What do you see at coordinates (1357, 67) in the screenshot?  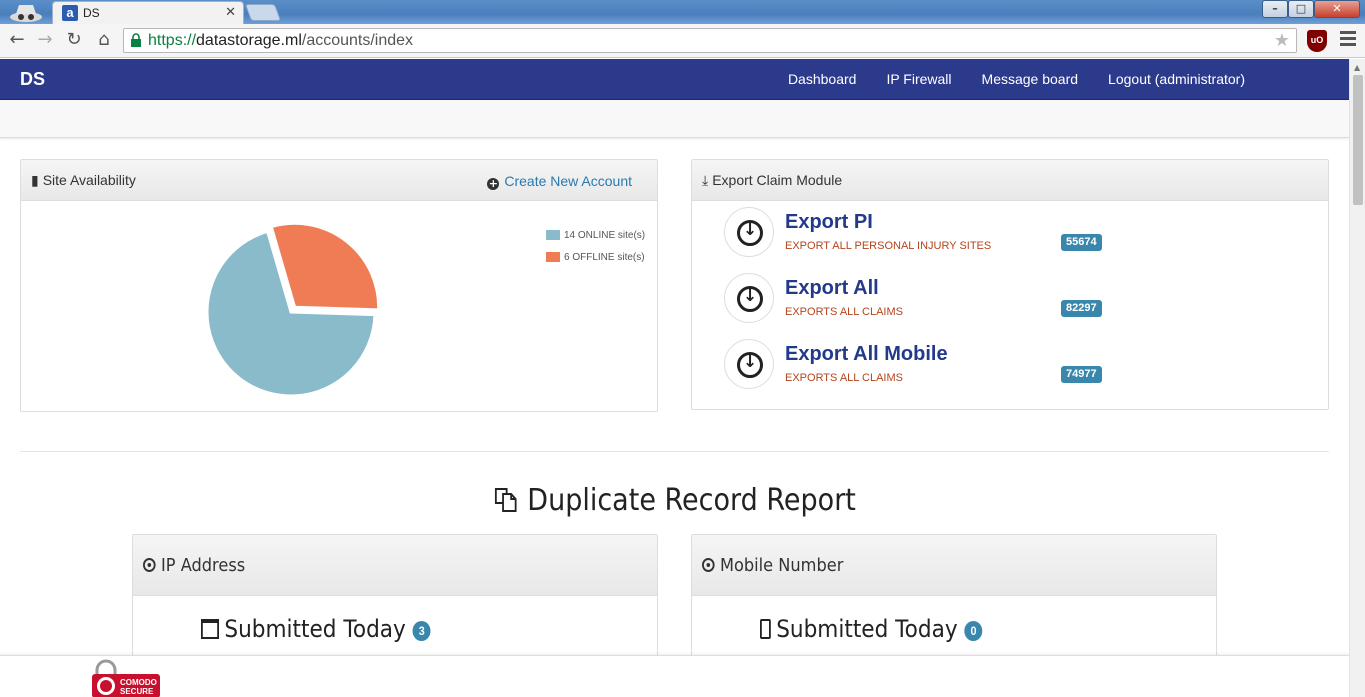 I see `scroll-up-arrow-icon: ▲` at bounding box center [1357, 67].